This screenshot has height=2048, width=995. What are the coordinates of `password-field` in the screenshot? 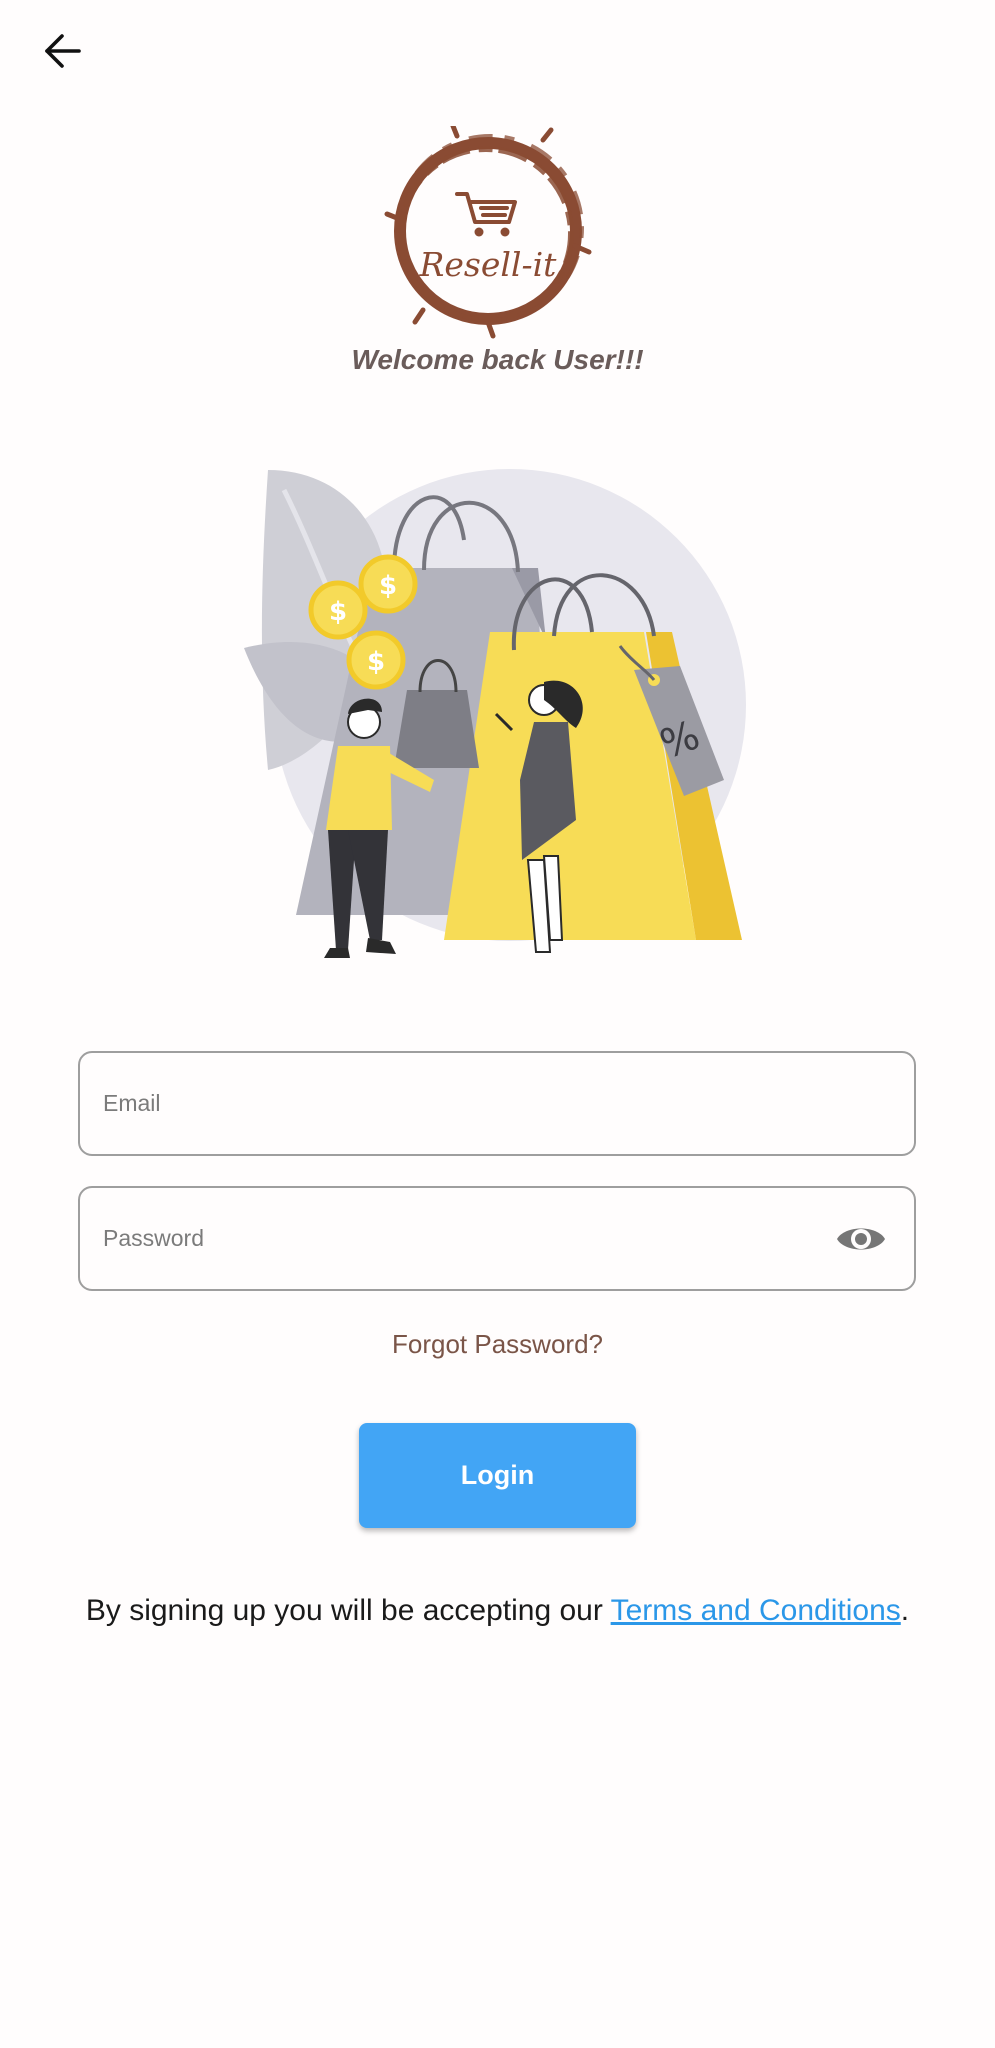 It's located at (497, 1238).